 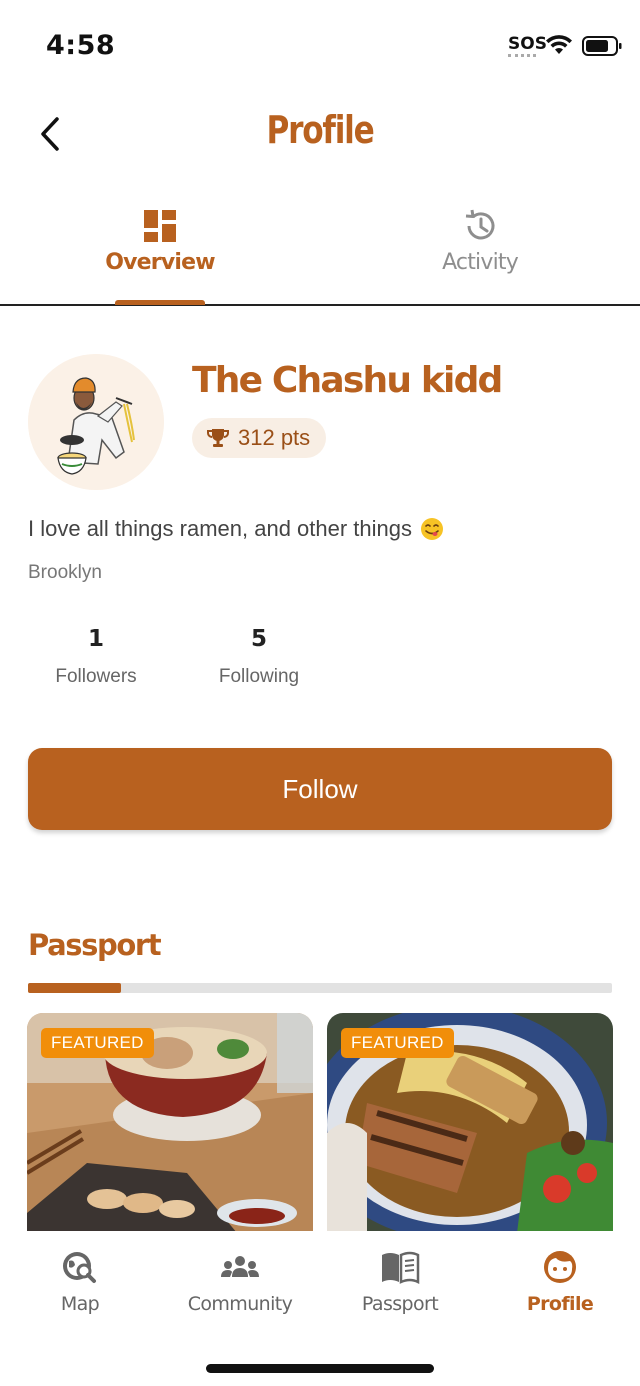 I want to click on nav-header: Profile, so click(x=320, y=134).